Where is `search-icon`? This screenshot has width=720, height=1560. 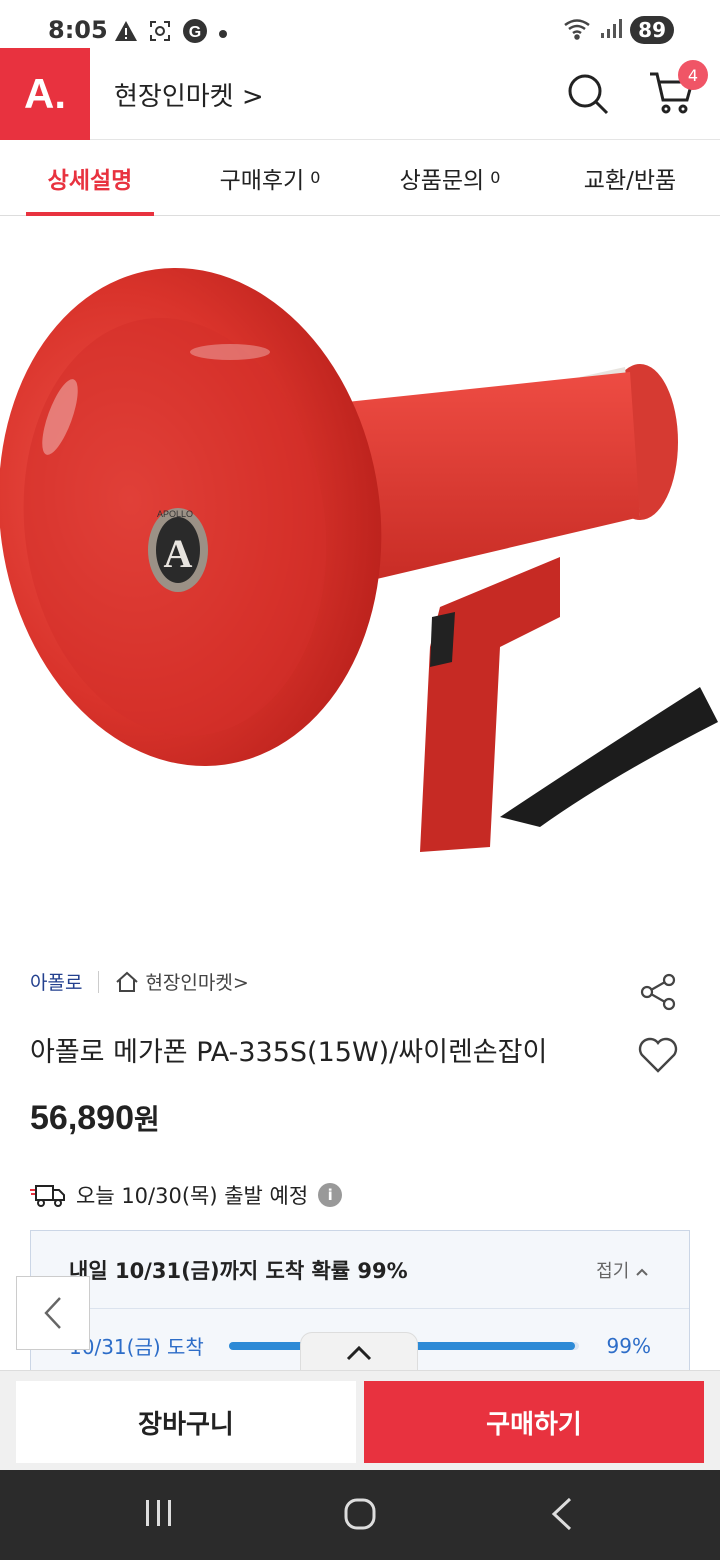
search-icon is located at coordinates (588, 94).